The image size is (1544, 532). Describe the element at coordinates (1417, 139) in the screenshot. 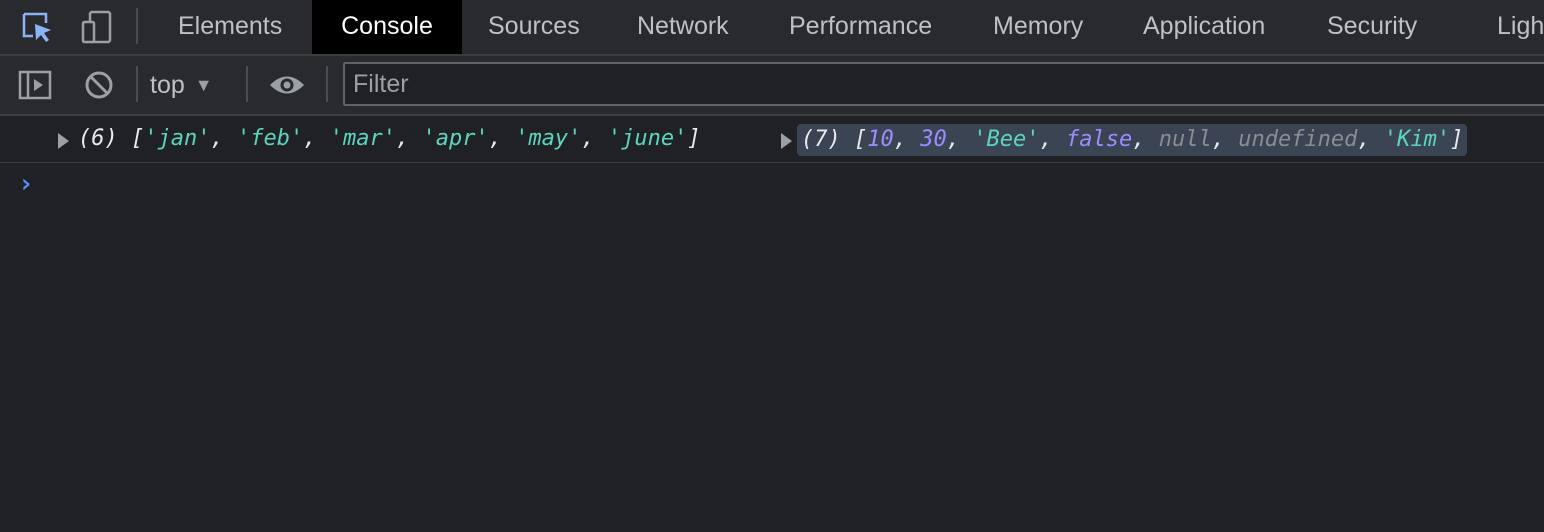

I see `array-item: 'Kim'` at that location.